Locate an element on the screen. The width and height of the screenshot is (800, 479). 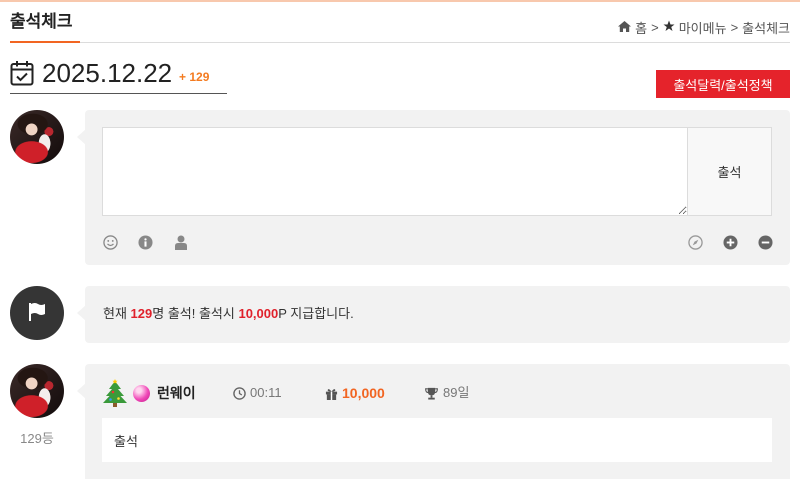
attend-submit-button: 출석 is located at coordinates (729, 171).